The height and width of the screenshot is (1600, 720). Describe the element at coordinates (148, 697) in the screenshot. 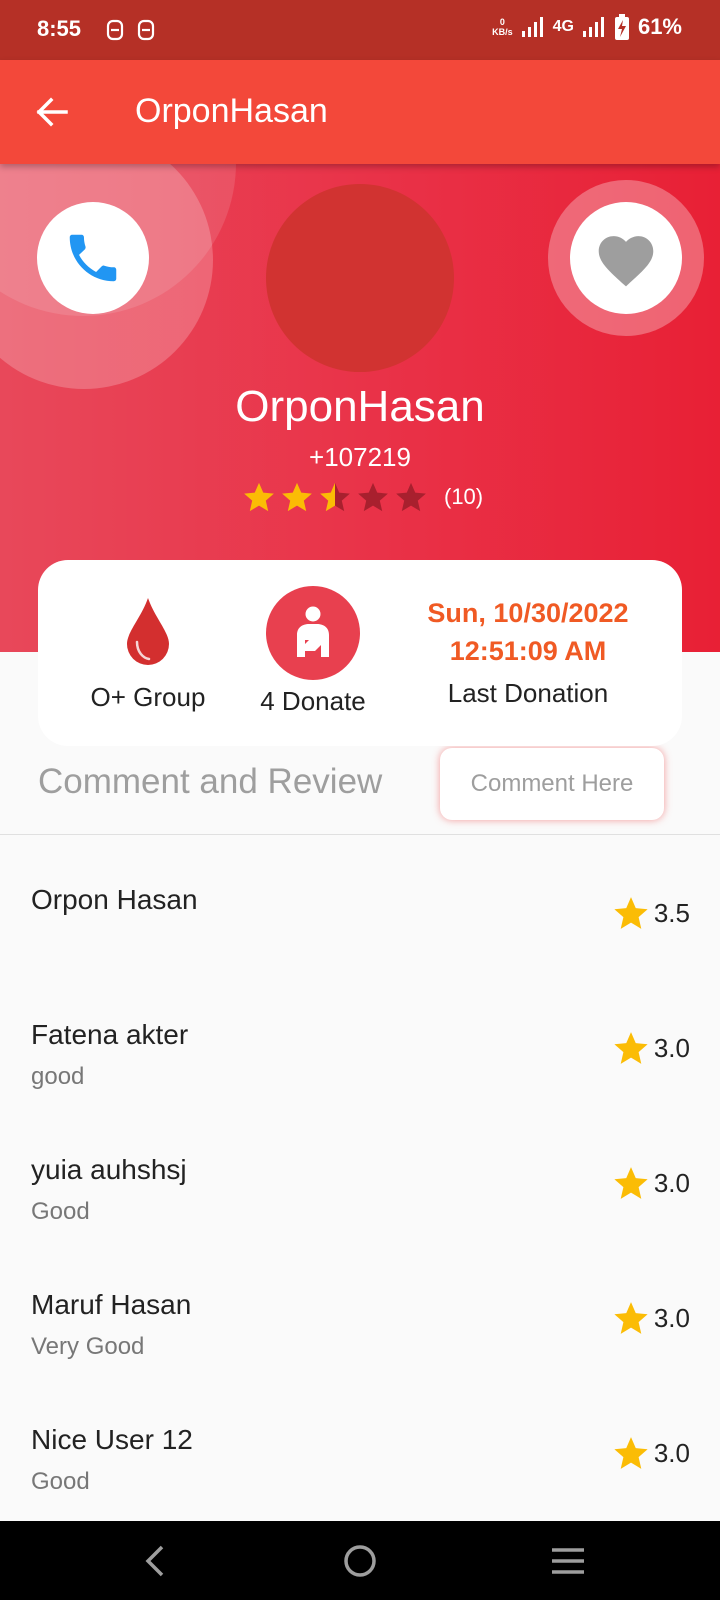

I see `blood-group-label: O+ Group` at that location.